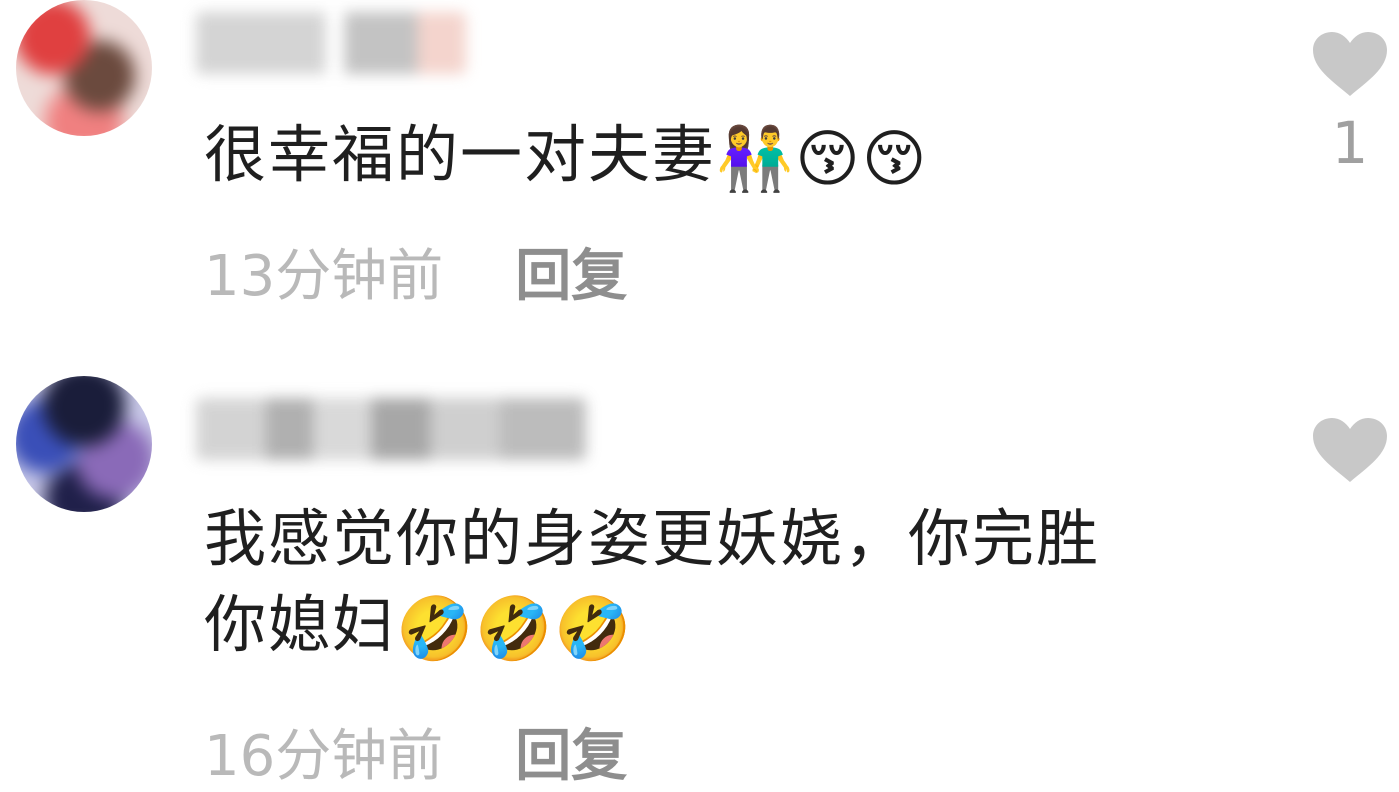  I want to click on like-button, so click(1350, 450).